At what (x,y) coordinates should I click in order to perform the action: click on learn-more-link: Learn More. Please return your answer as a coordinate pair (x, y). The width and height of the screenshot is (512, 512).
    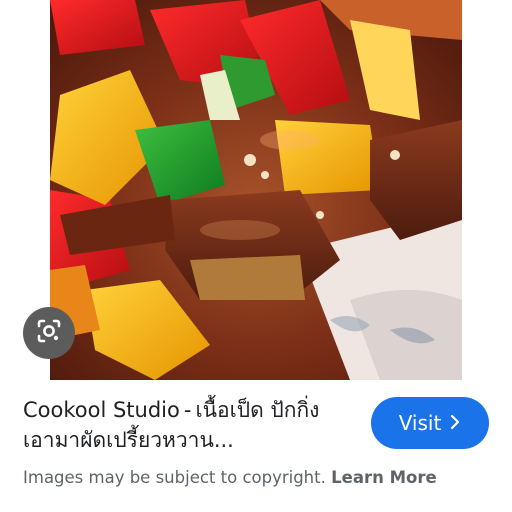
    Looking at the image, I should click on (384, 477).